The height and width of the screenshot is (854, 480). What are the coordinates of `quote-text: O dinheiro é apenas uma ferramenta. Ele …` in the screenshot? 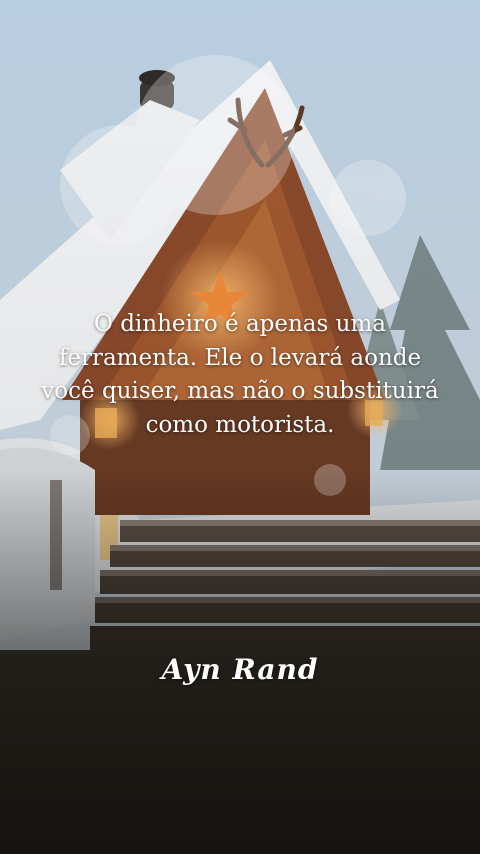 It's located at (240, 374).